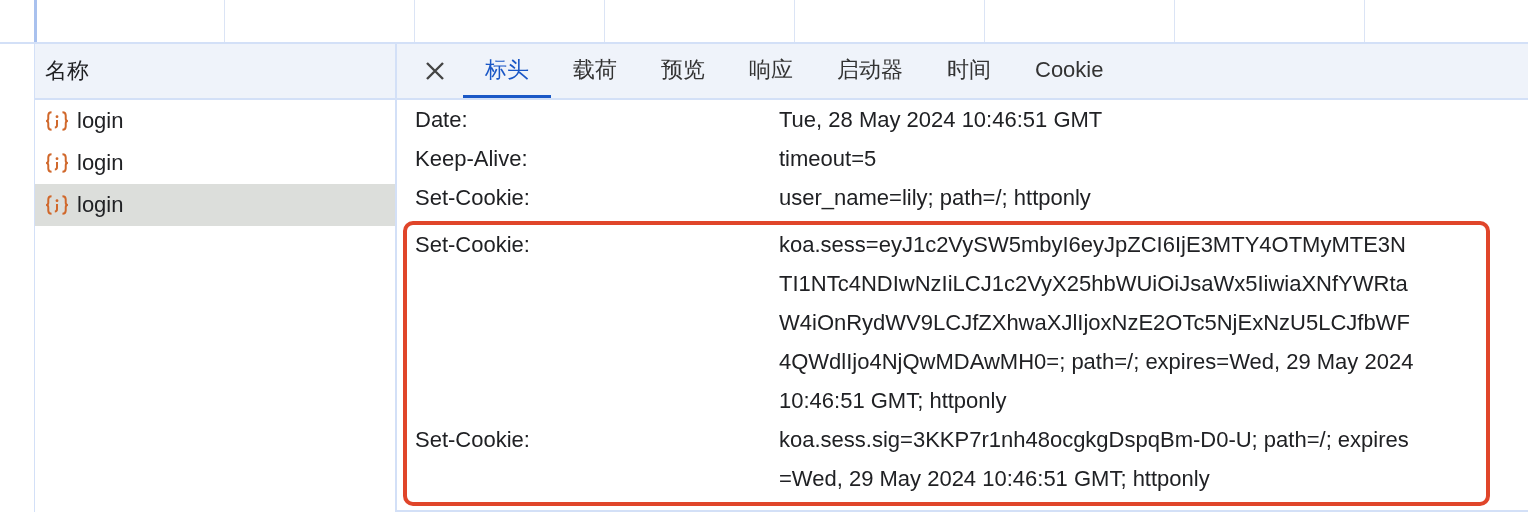 The image size is (1528, 512). Describe the element at coordinates (471, 159) in the screenshot. I see `header-name: Keep-Alive:` at that location.